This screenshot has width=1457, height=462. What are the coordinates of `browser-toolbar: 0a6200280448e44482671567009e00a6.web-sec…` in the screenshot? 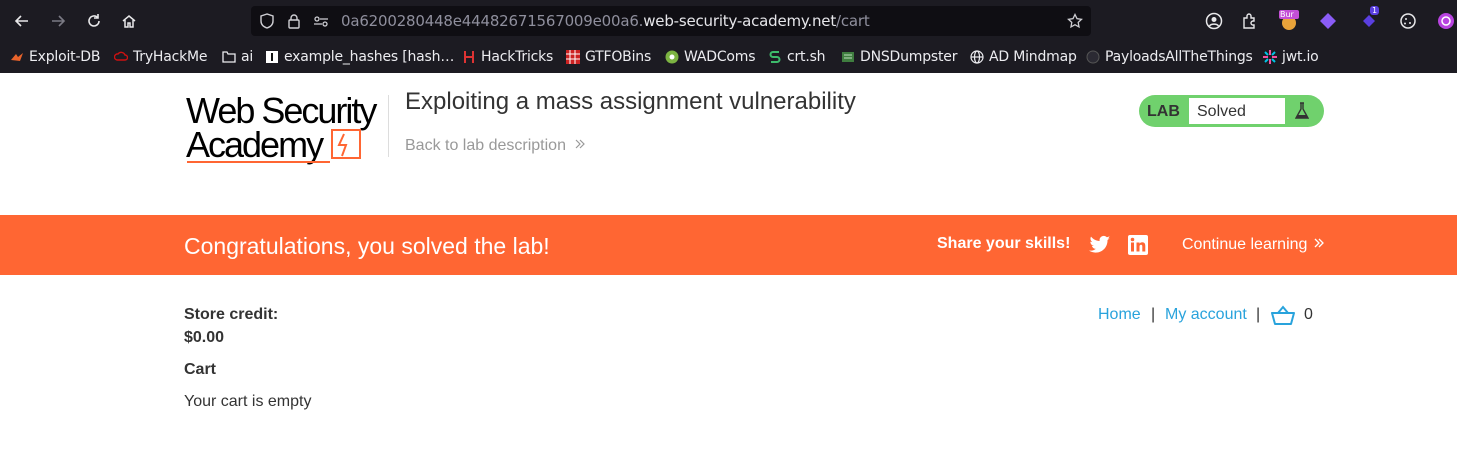 It's located at (728, 21).